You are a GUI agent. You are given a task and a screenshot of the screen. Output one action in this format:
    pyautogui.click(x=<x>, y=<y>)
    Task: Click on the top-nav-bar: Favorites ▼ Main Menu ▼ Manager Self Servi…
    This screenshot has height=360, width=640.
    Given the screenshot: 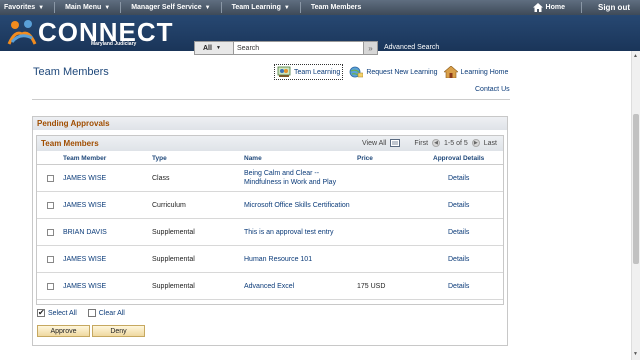 What is the action you would take?
    pyautogui.click(x=320, y=7)
    